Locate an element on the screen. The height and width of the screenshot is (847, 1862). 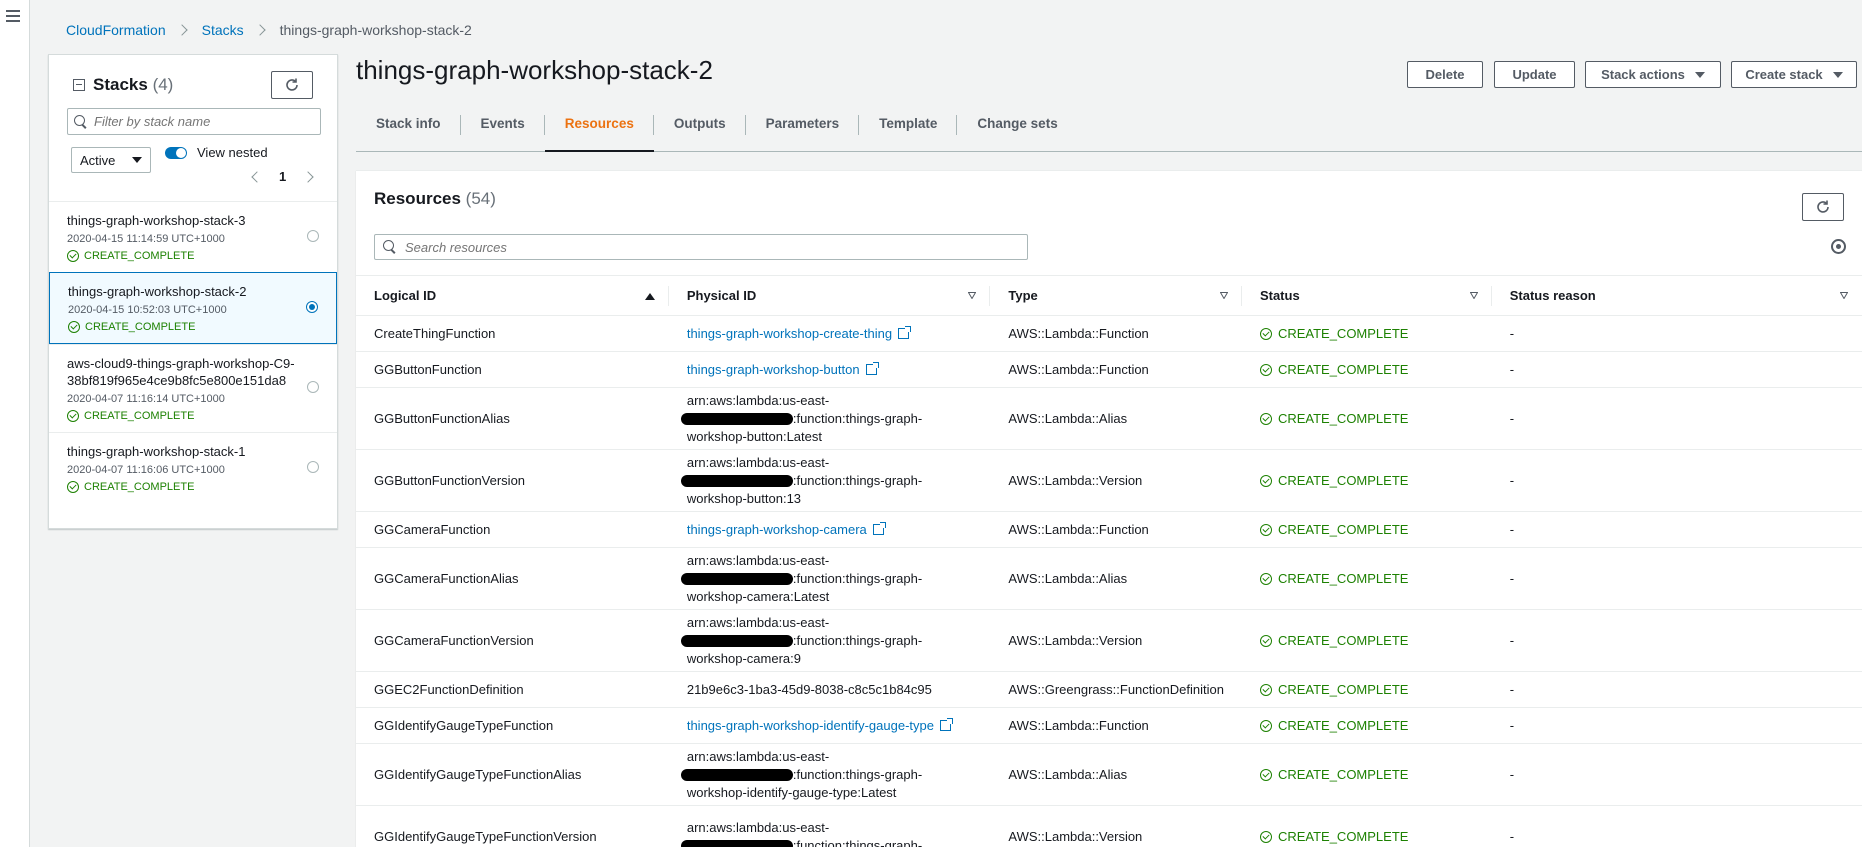
sort-icon is located at coordinates (1223, 295).